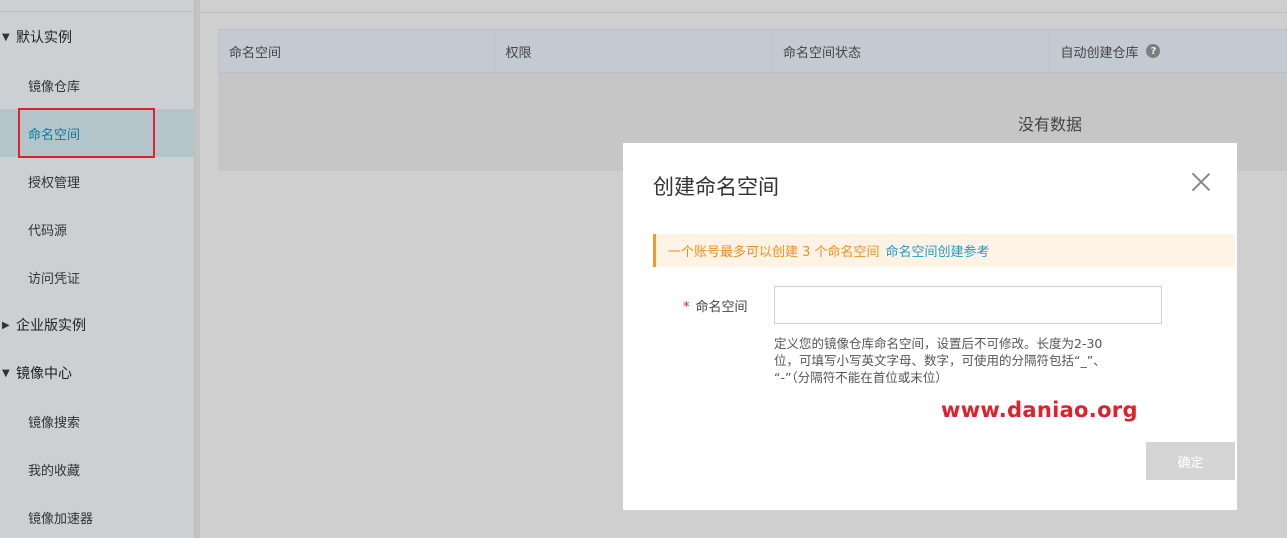  I want to click on sidebar-group-label: 企业版实例, so click(51, 326).